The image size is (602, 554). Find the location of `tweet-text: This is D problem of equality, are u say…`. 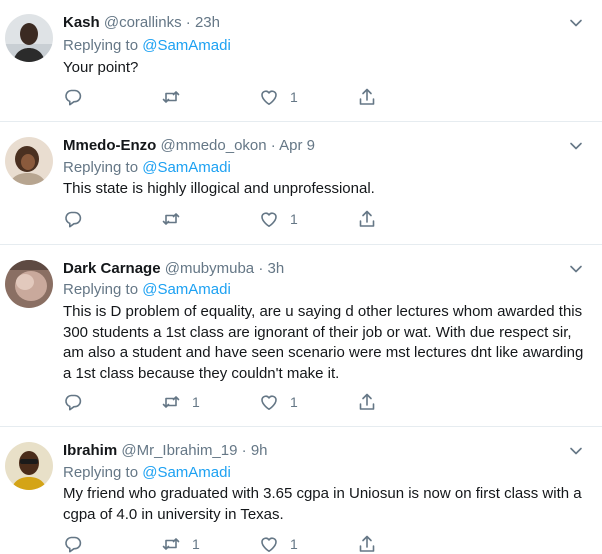

tweet-text: This is D problem of equality, are u say… is located at coordinates (323, 342).